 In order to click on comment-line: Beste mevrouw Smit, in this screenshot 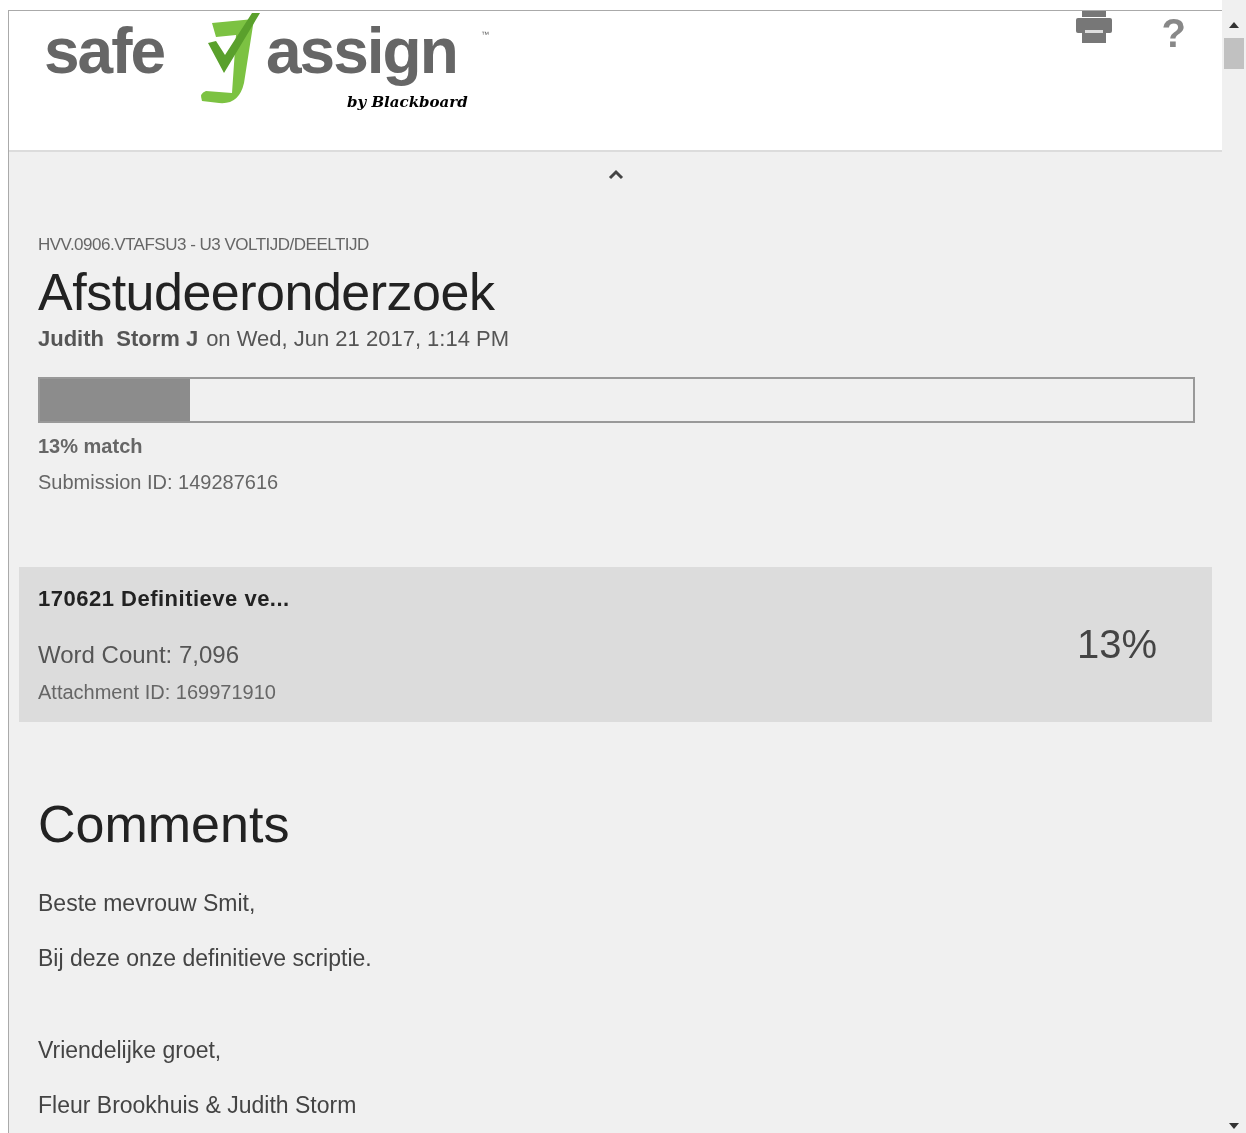, I will do `click(147, 903)`.